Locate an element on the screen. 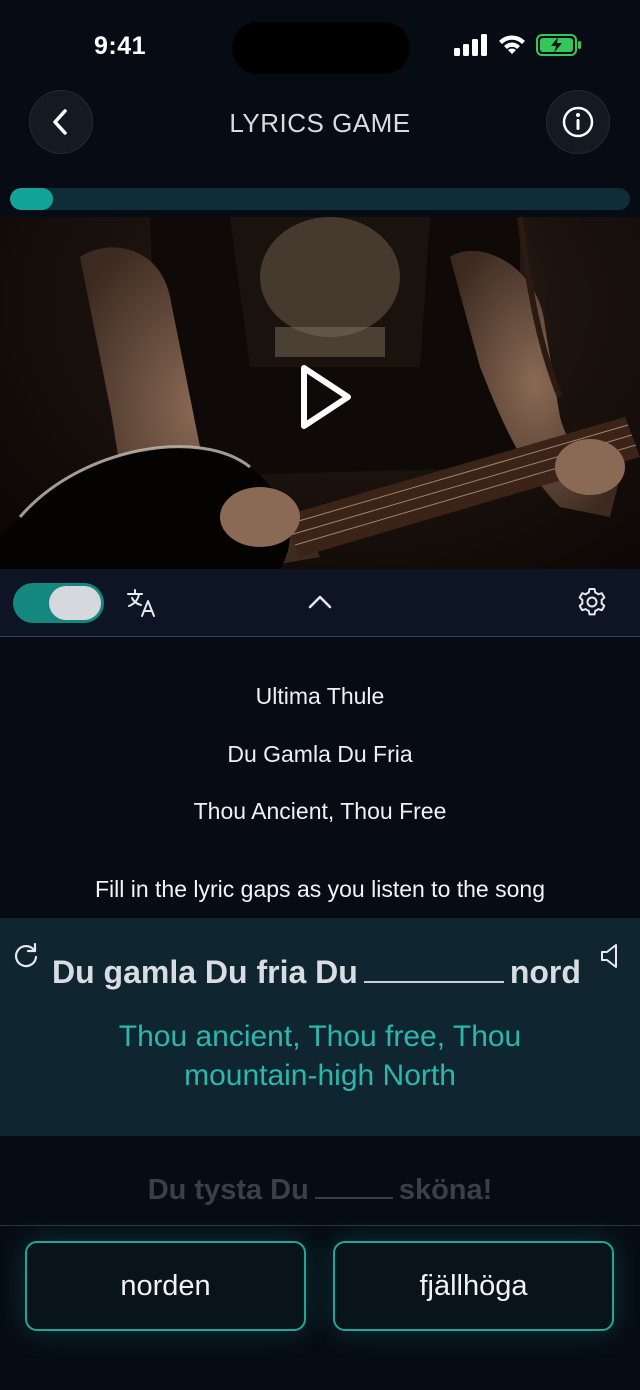 The image size is (640, 1390). translation-toggle is located at coordinates (58, 603).